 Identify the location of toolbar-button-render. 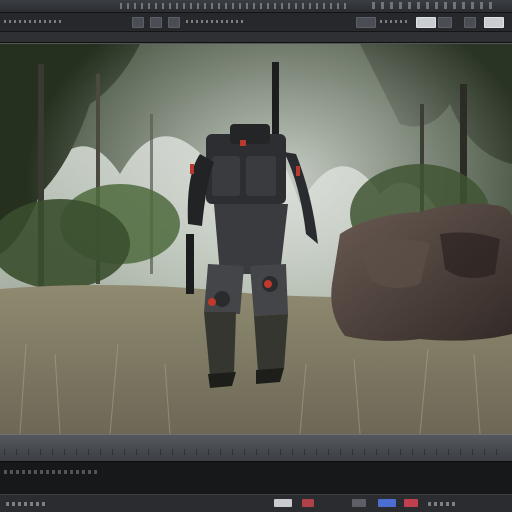
(426, 22).